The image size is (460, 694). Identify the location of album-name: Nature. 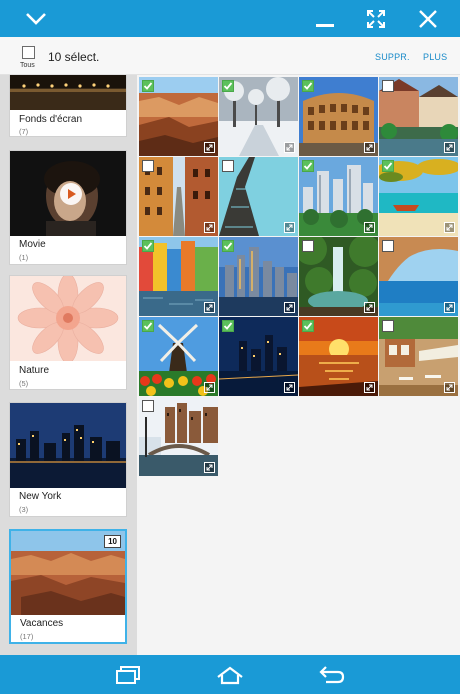
(34, 370).